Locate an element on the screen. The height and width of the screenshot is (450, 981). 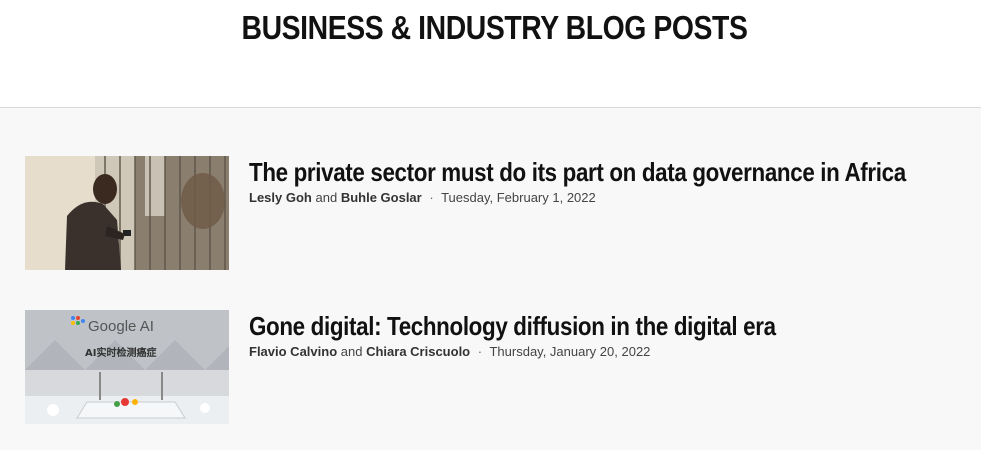
man-with-phone-photo is located at coordinates (127, 213).